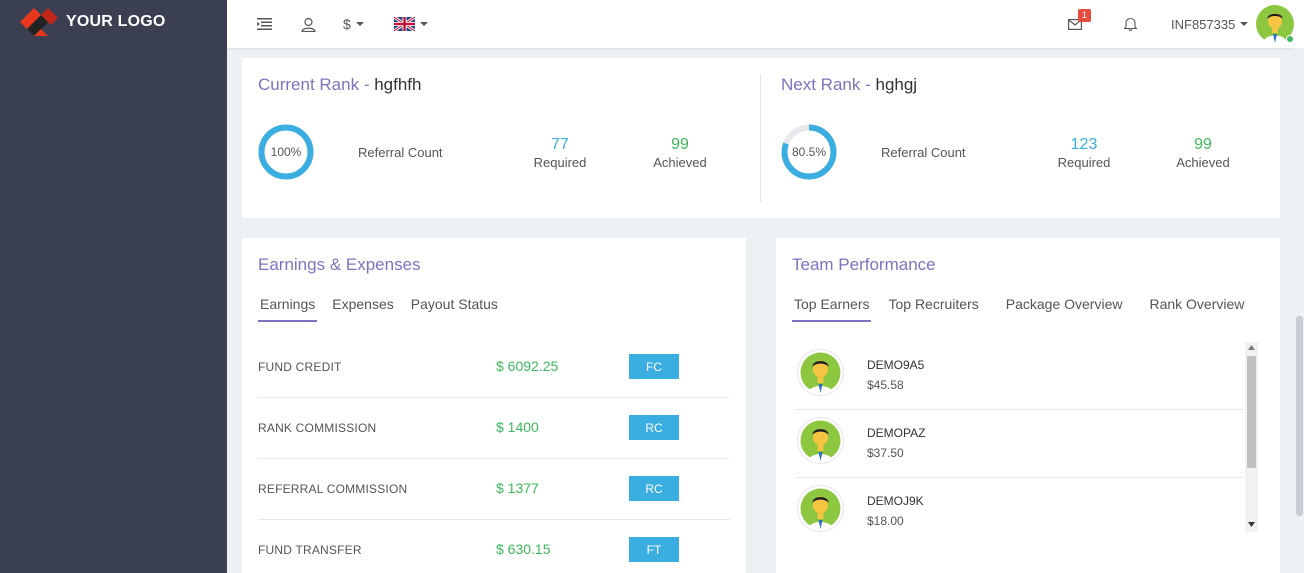  I want to click on current-achieved-label: Achieved, so click(680, 162).